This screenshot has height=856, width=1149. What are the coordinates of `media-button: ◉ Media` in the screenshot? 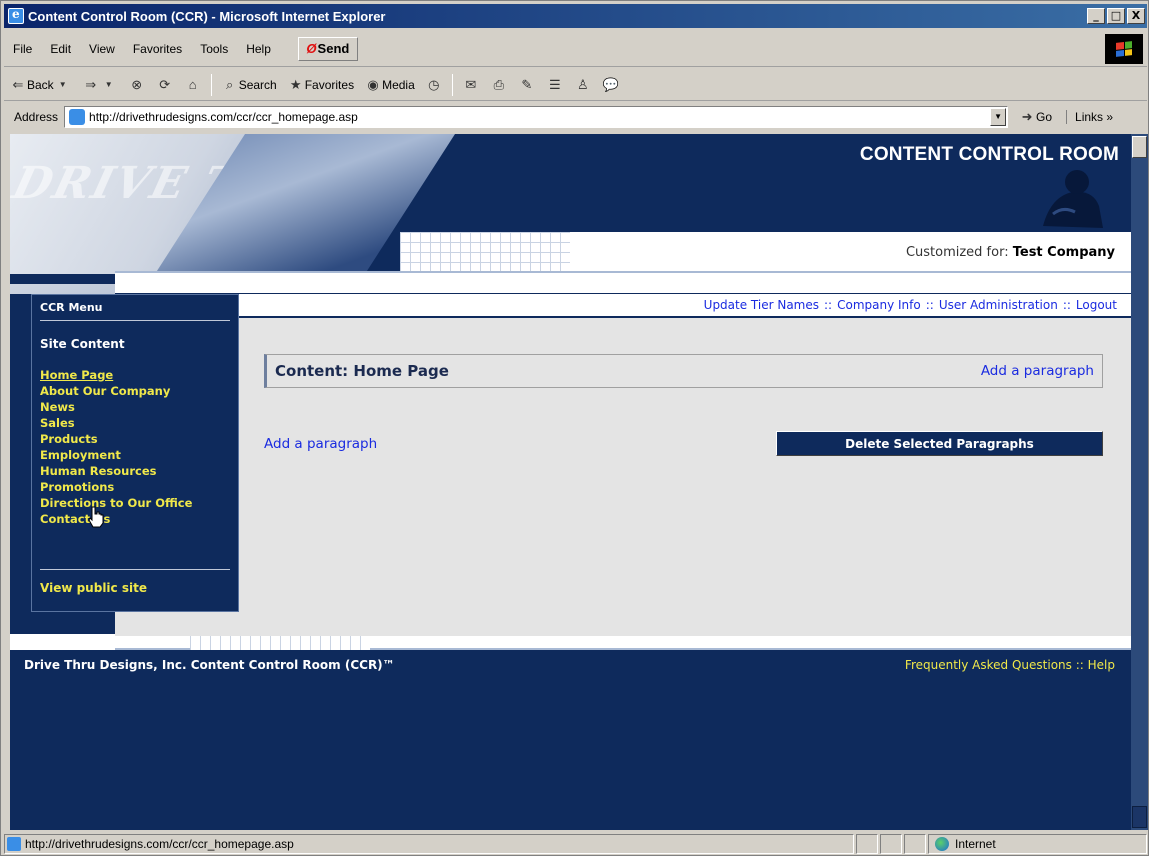 It's located at (389, 85).